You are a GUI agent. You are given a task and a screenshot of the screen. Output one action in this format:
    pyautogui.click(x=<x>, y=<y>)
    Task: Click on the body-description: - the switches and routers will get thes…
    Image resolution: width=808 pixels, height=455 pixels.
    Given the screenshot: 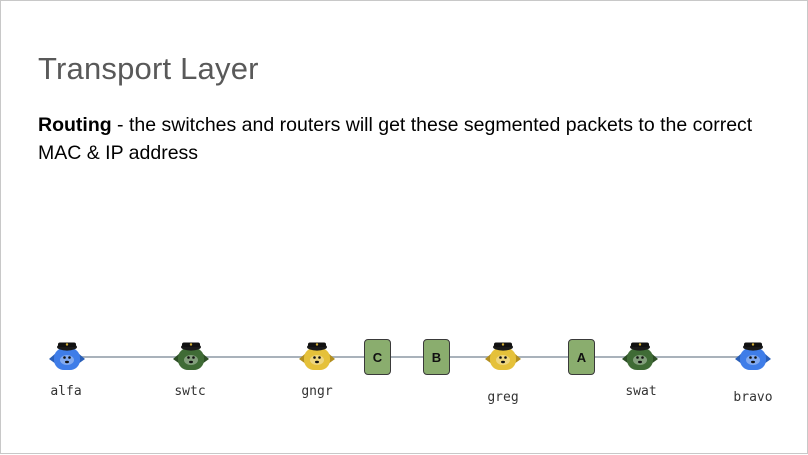 What is the action you would take?
    pyautogui.click(x=395, y=139)
    